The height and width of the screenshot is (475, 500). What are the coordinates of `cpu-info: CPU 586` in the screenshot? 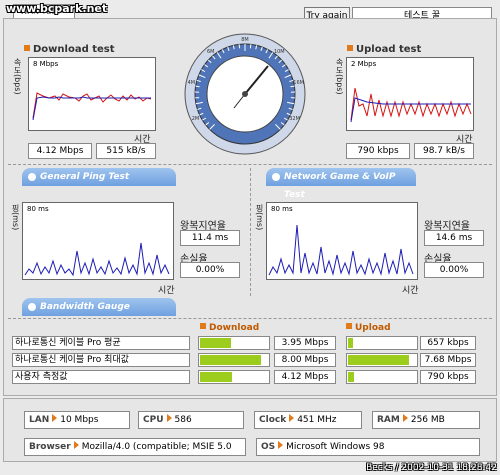 It's located at (191, 420).